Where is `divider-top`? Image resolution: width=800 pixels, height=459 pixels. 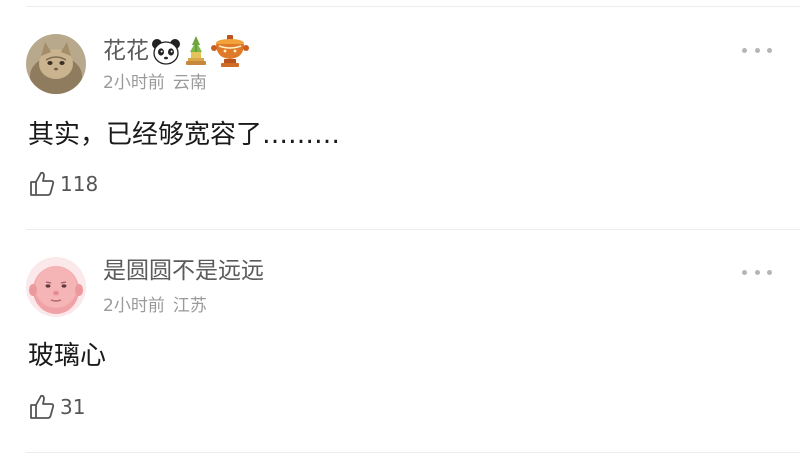
divider-top is located at coordinates (413, 6).